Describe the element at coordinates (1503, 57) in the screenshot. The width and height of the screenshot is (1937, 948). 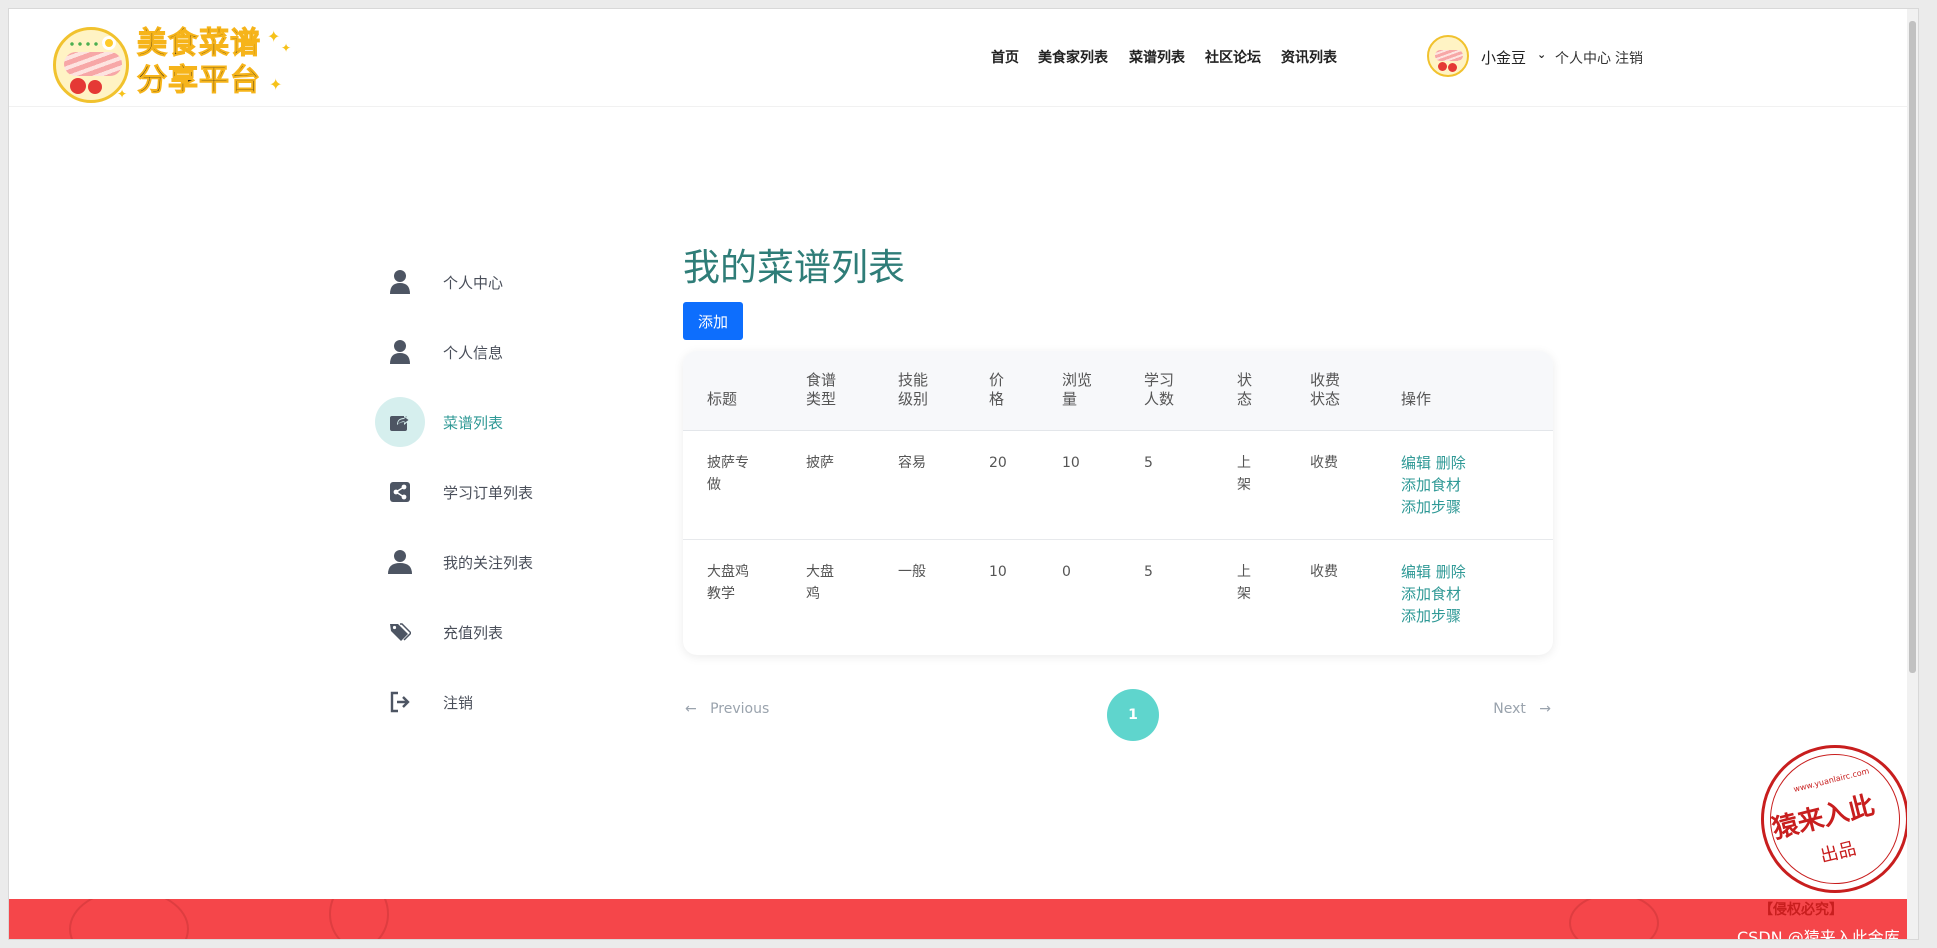
I see `user-name: 小金豆` at that location.